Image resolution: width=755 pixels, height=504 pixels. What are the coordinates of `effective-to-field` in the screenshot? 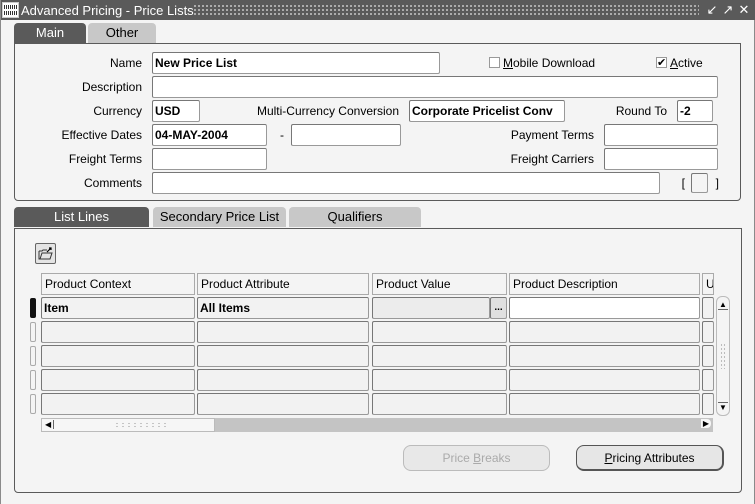 It's located at (346, 135).